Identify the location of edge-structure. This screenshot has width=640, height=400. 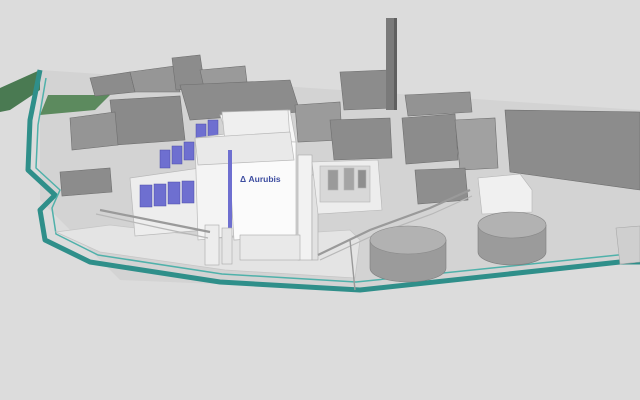
(627, 245).